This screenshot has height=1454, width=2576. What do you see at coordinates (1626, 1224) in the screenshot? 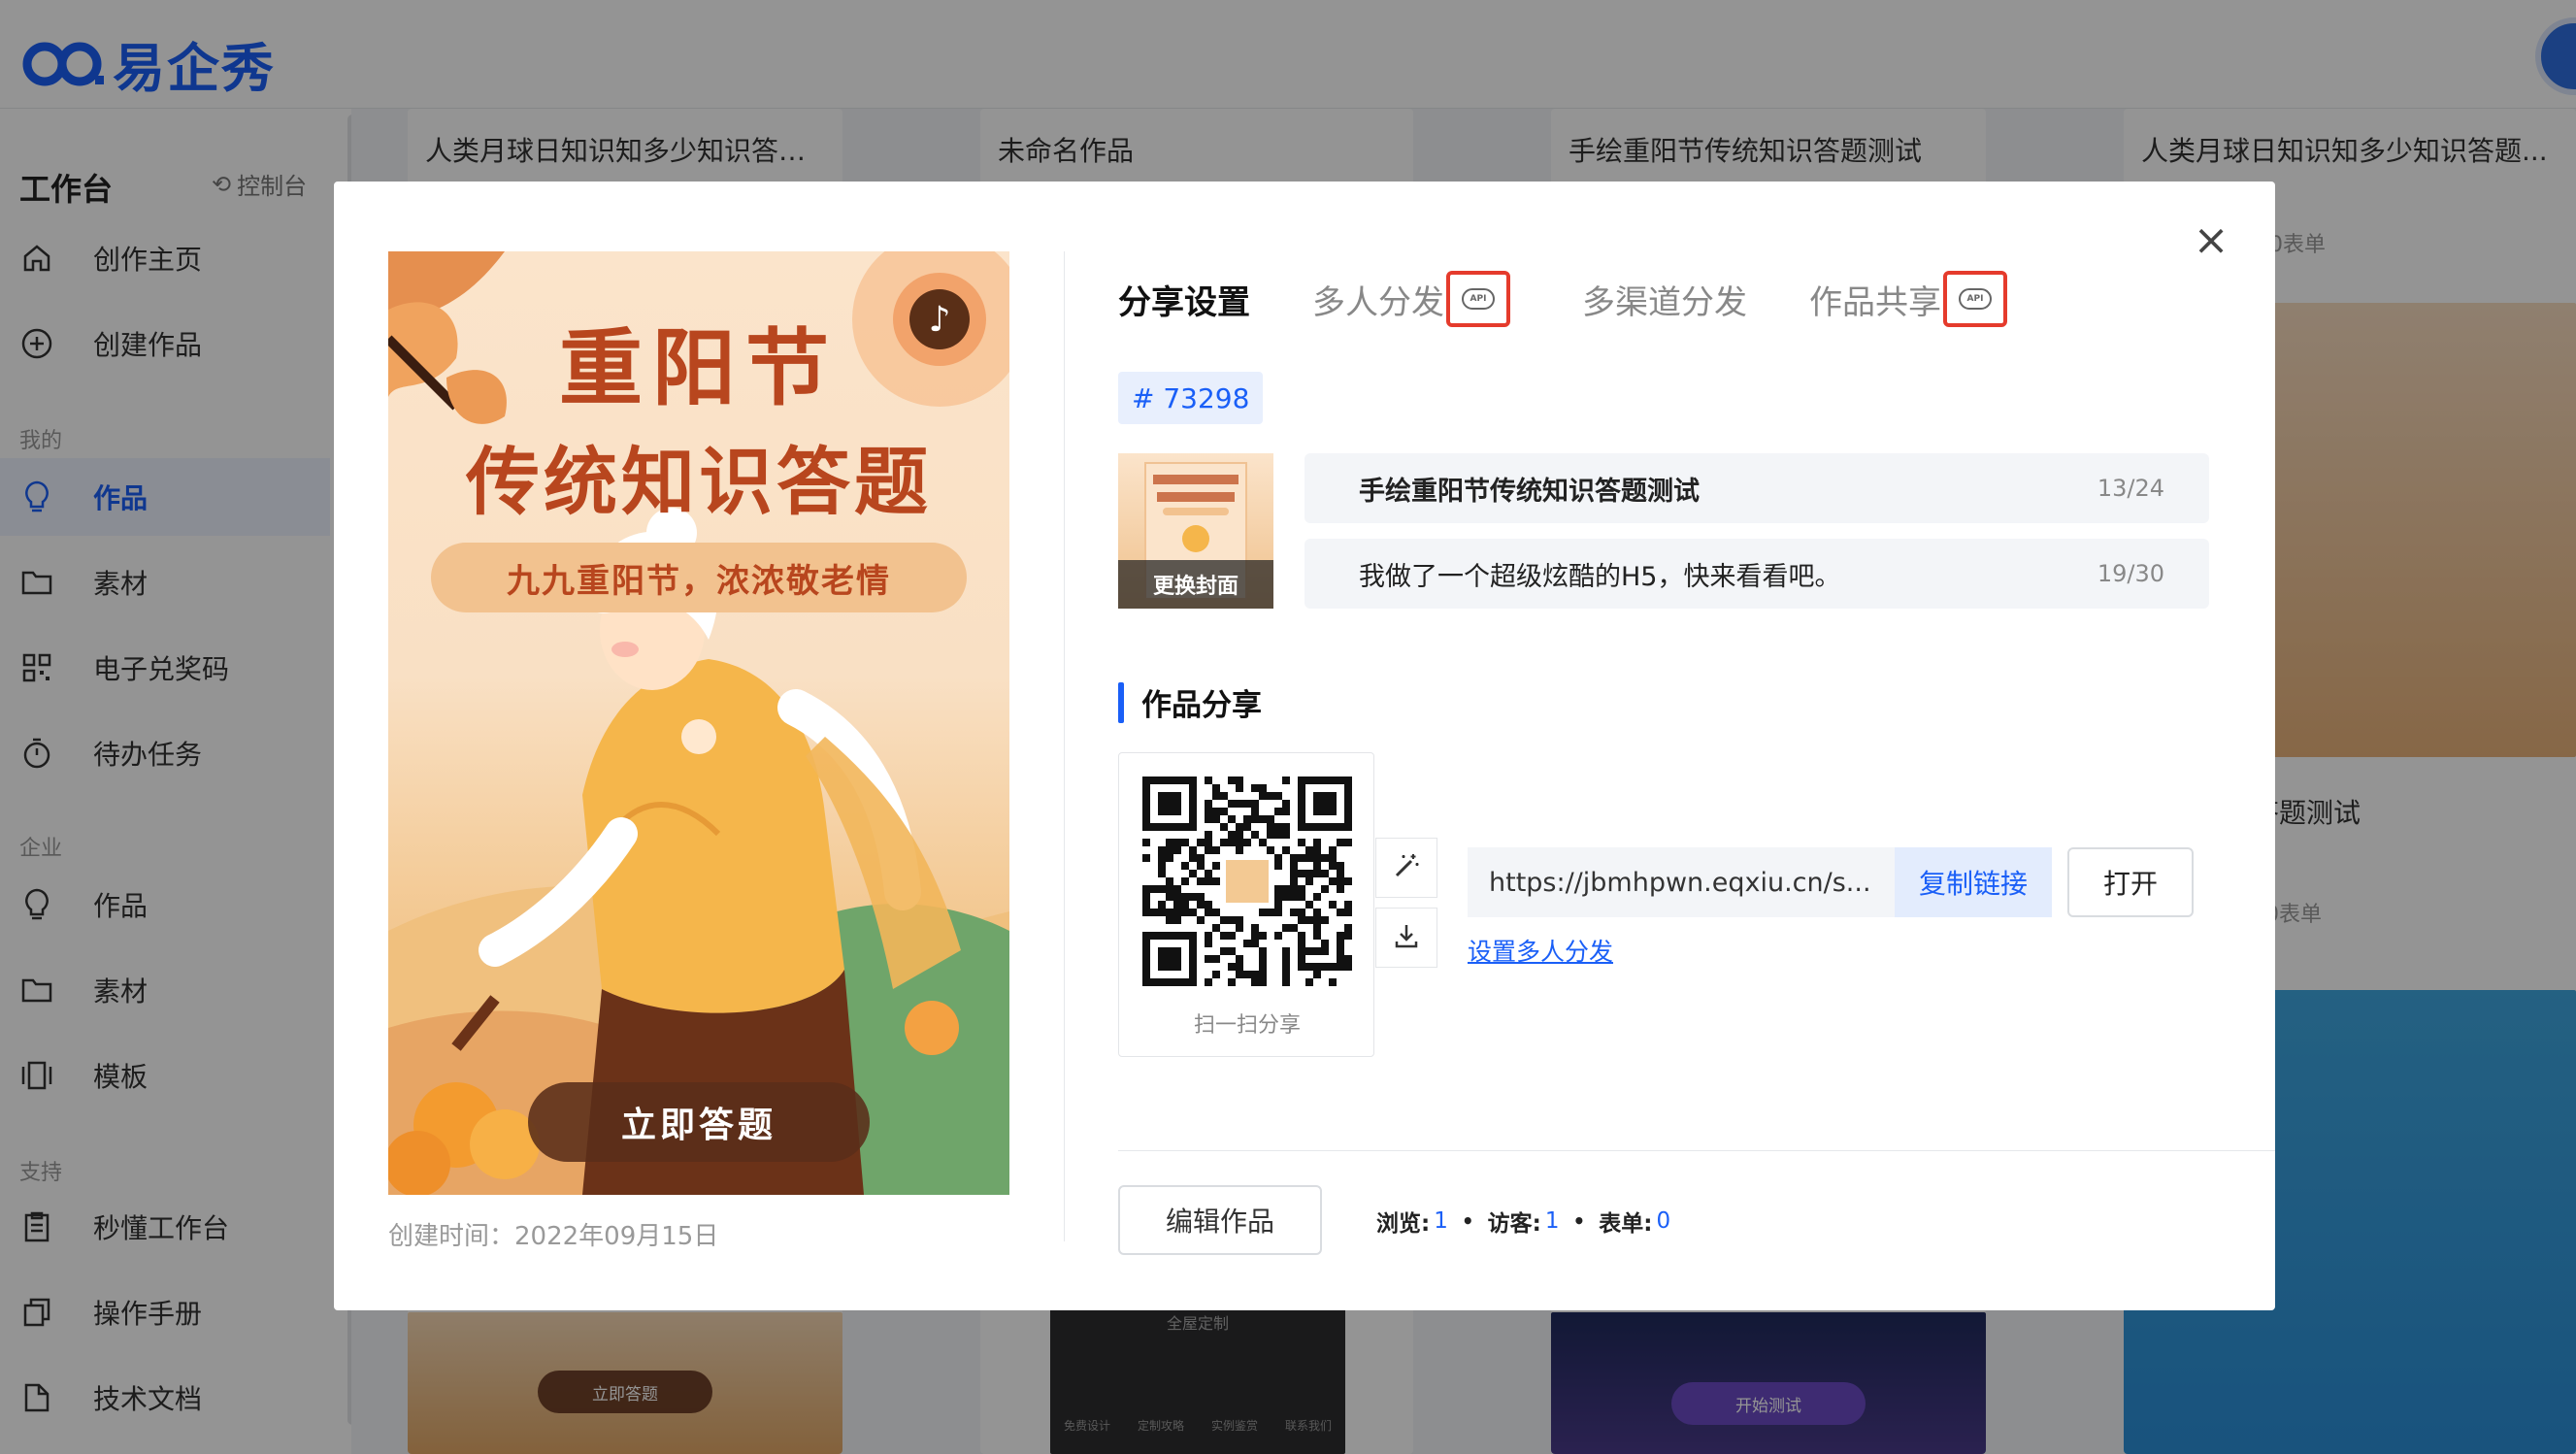
I see `forms-label: 表单:` at bounding box center [1626, 1224].